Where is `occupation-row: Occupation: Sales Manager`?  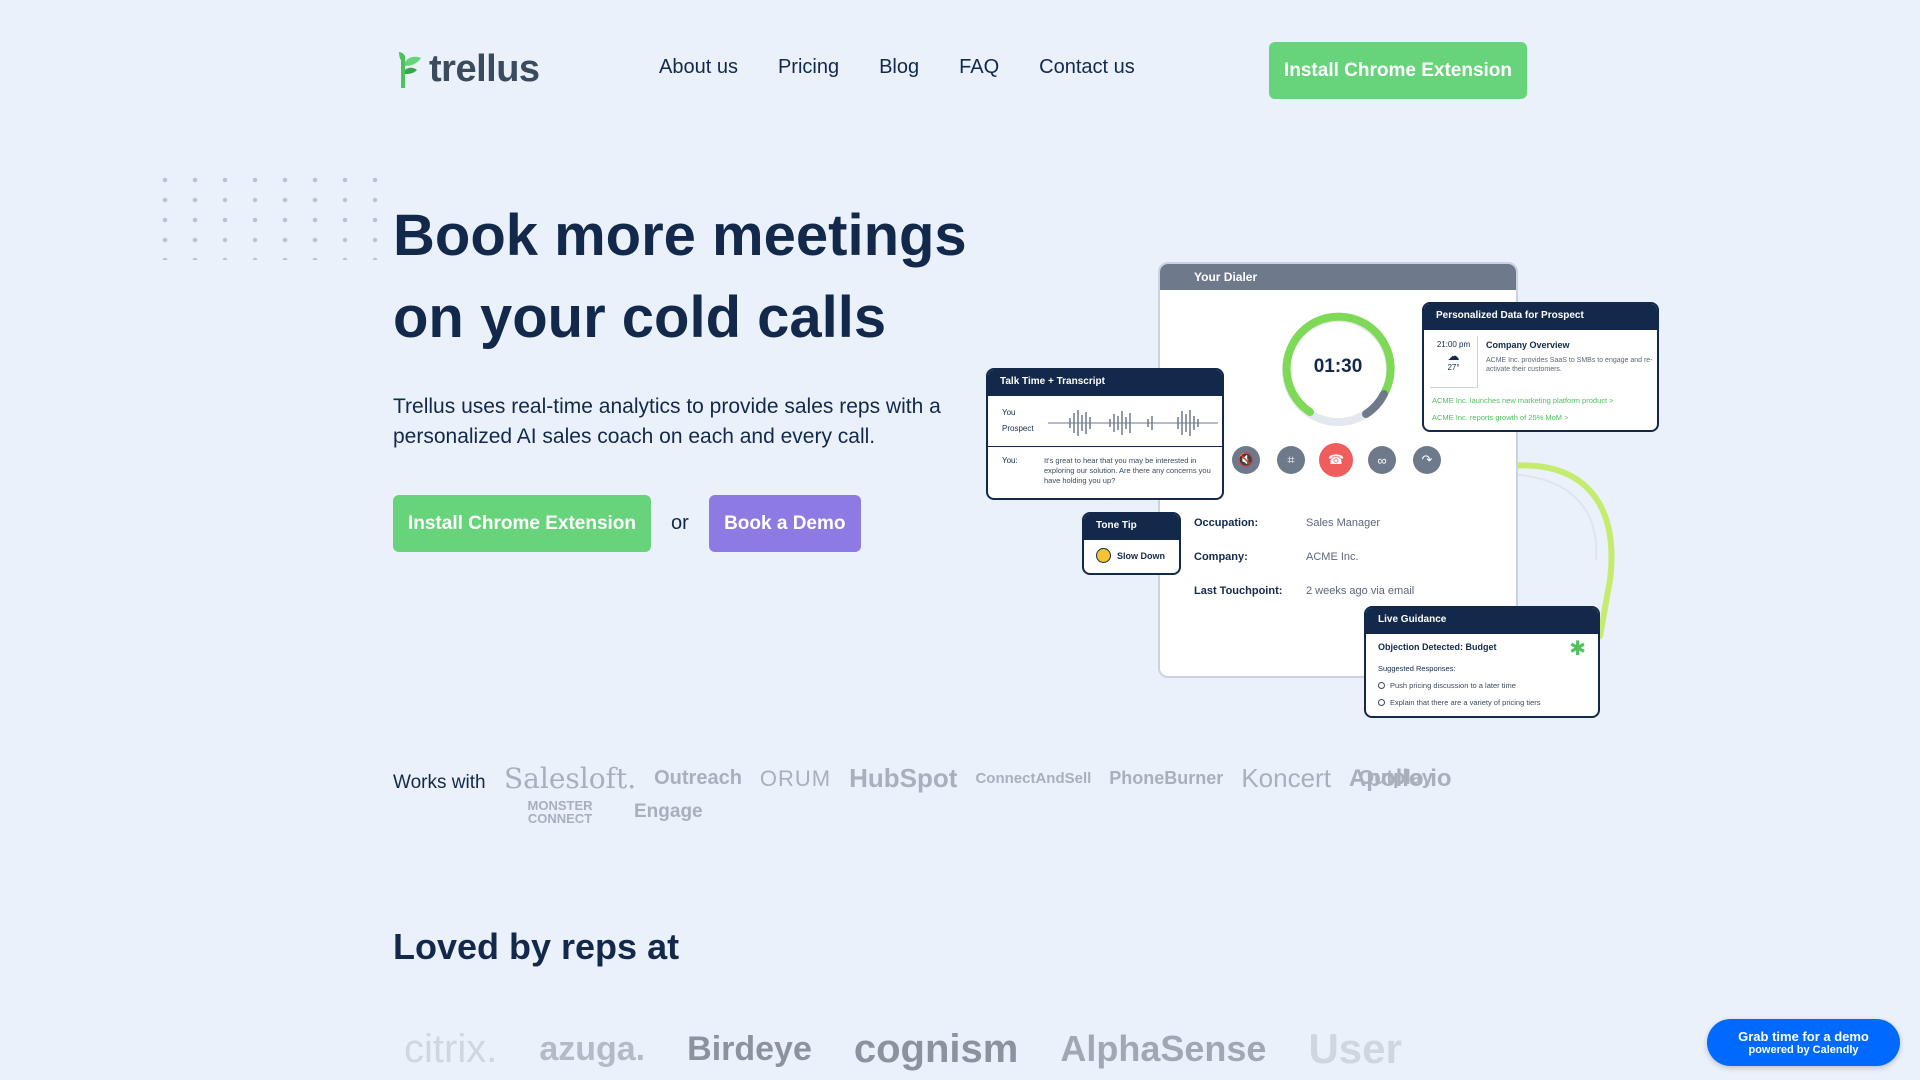
occupation-row: Occupation: Sales Manager is located at coordinates (1287, 523).